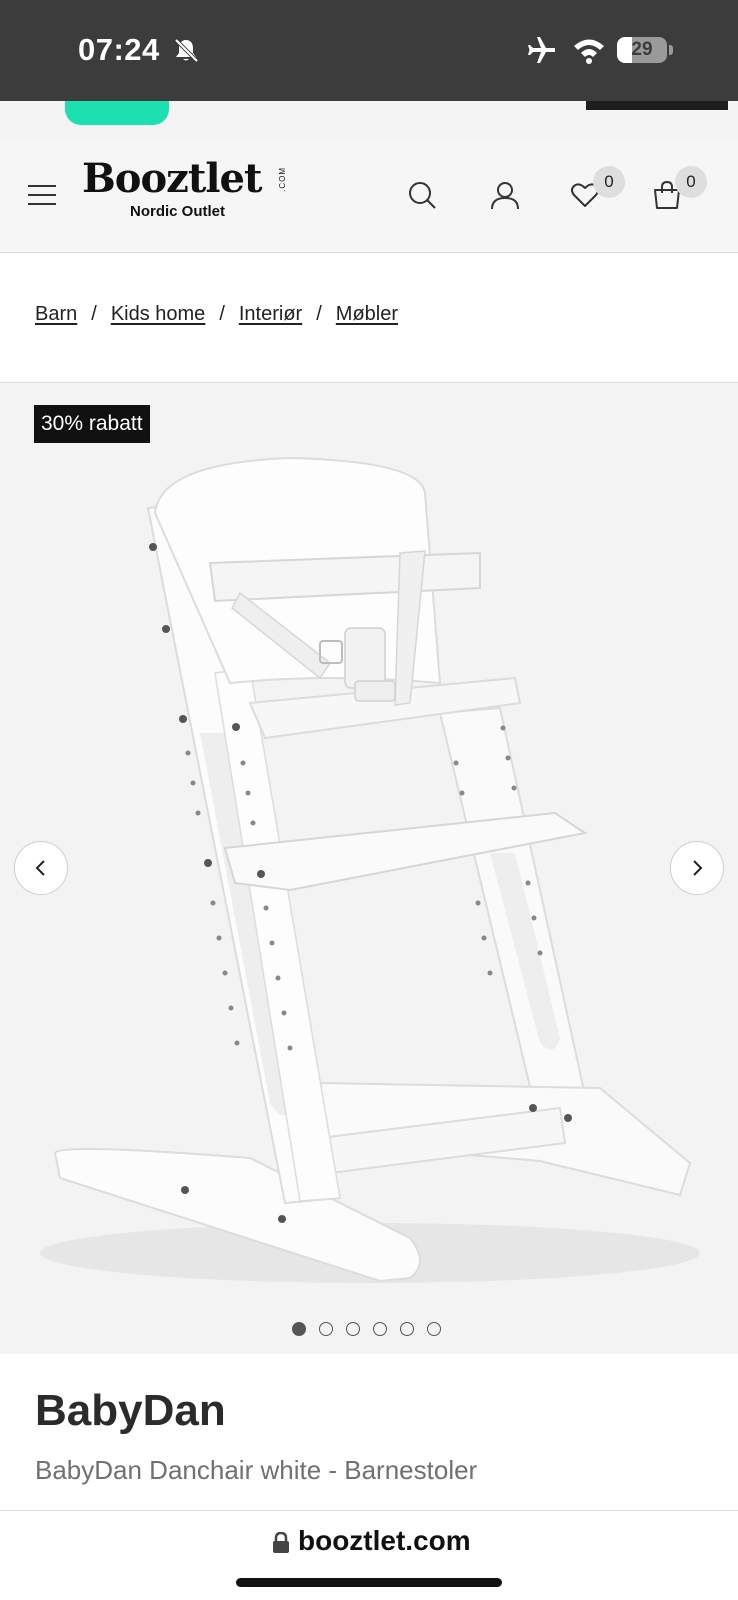 The width and height of the screenshot is (738, 1600). I want to click on battery-icon: 29, so click(642, 50).